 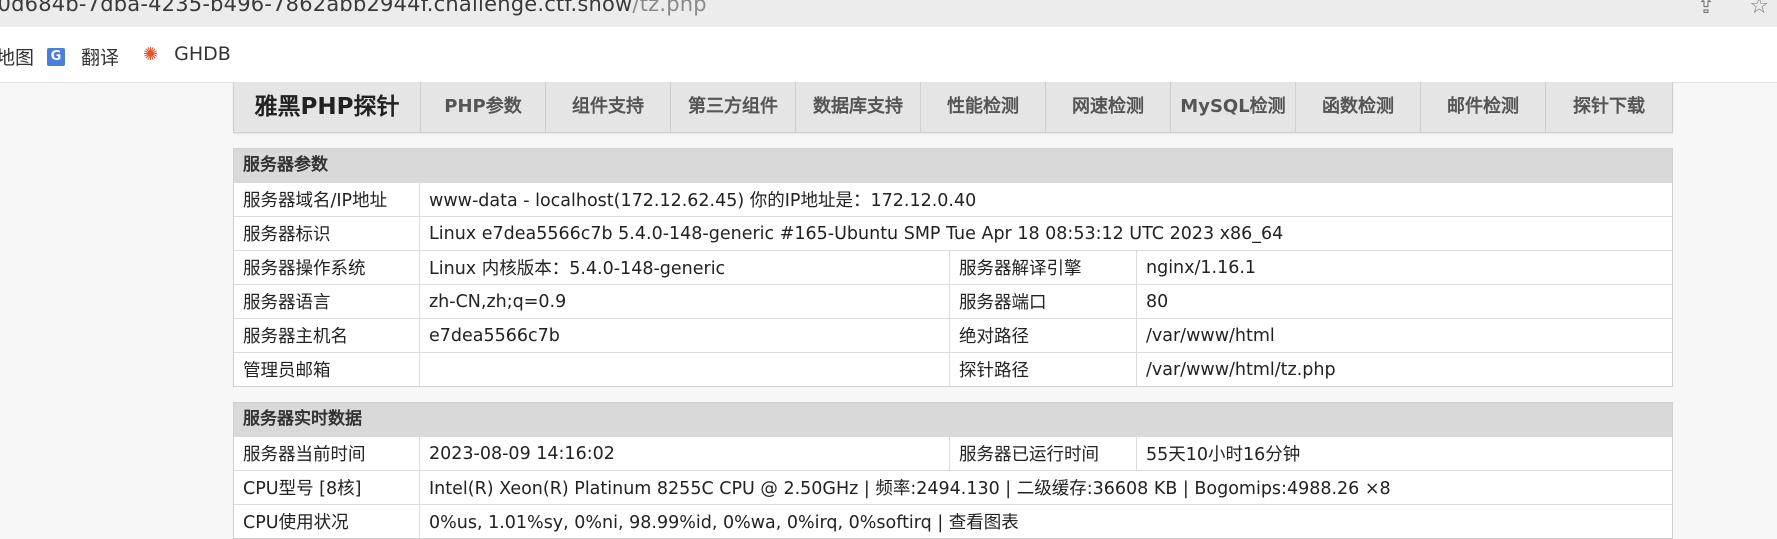 What do you see at coordinates (483, 107) in the screenshot?
I see `nav-php-params: PHP参数` at bounding box center [483, 107].